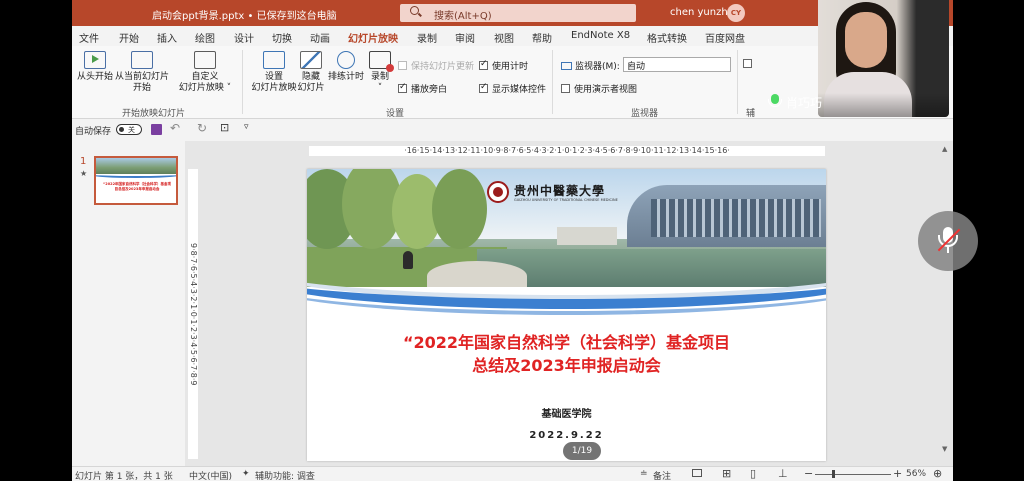 This screenshot has height=481, width=1024. I want to click on tab-animations: 动画, so click(320, 37).